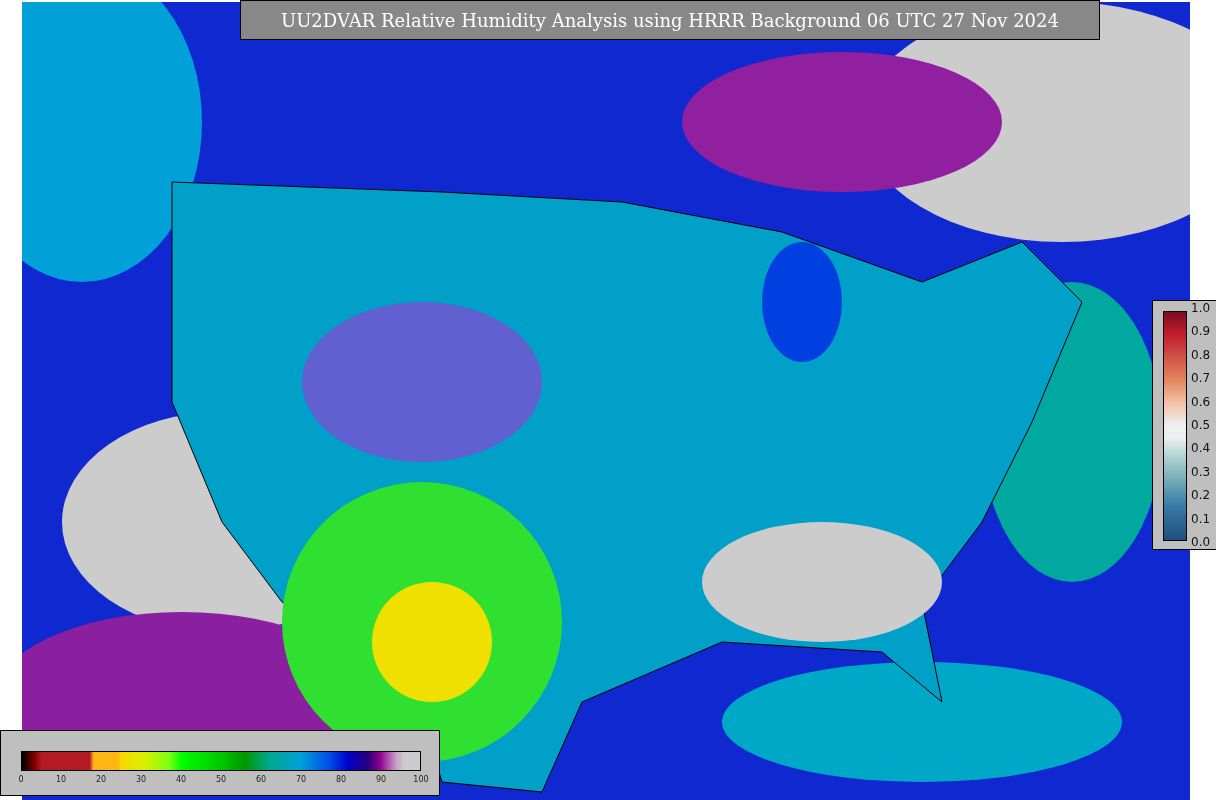 This screenshot has width=1216, height=800. I want to click on colorbar-tick-label: 0, so click(21, 779).